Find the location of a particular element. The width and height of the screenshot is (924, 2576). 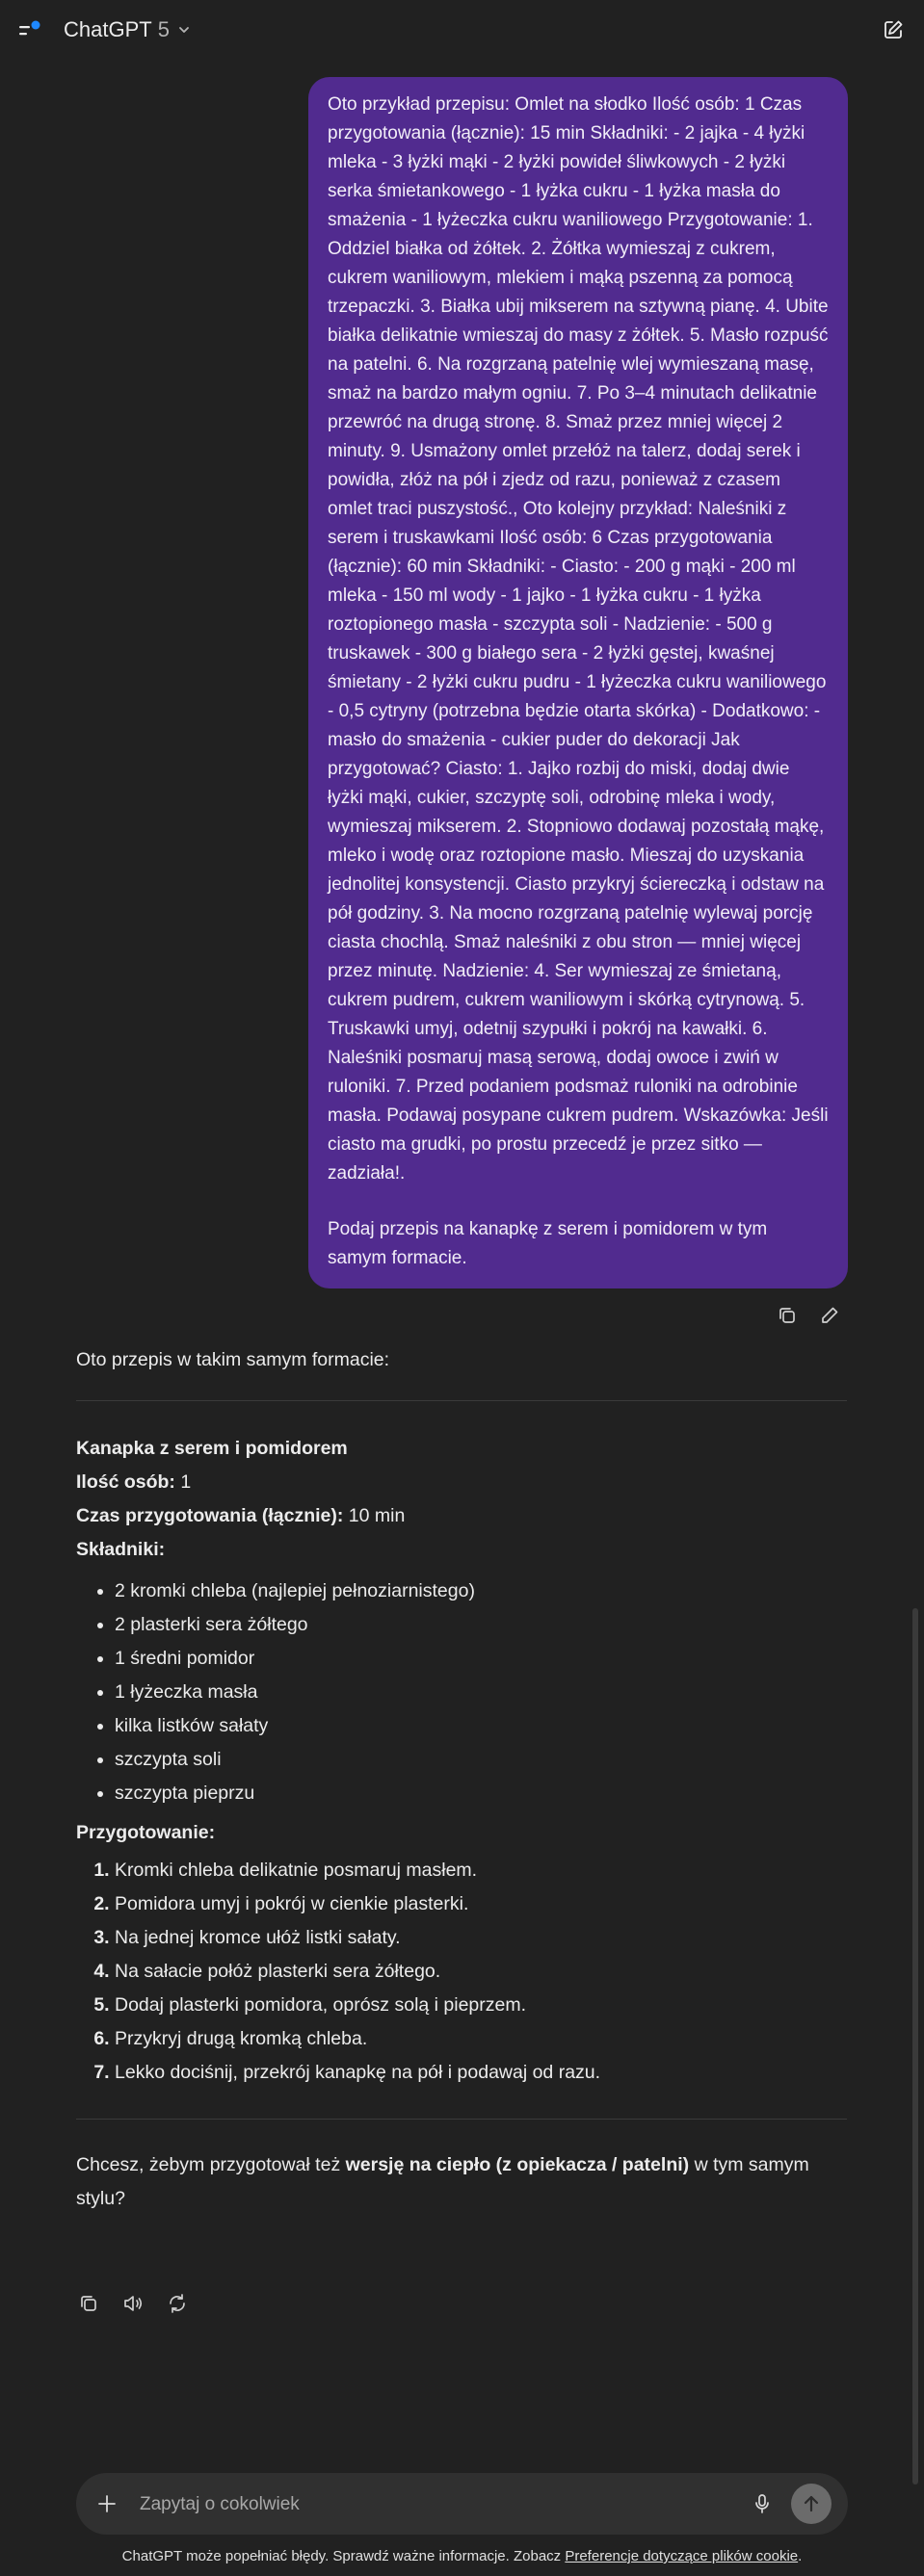

steps-heading: Przygotowanie: is located at coordinates (146, 1832).